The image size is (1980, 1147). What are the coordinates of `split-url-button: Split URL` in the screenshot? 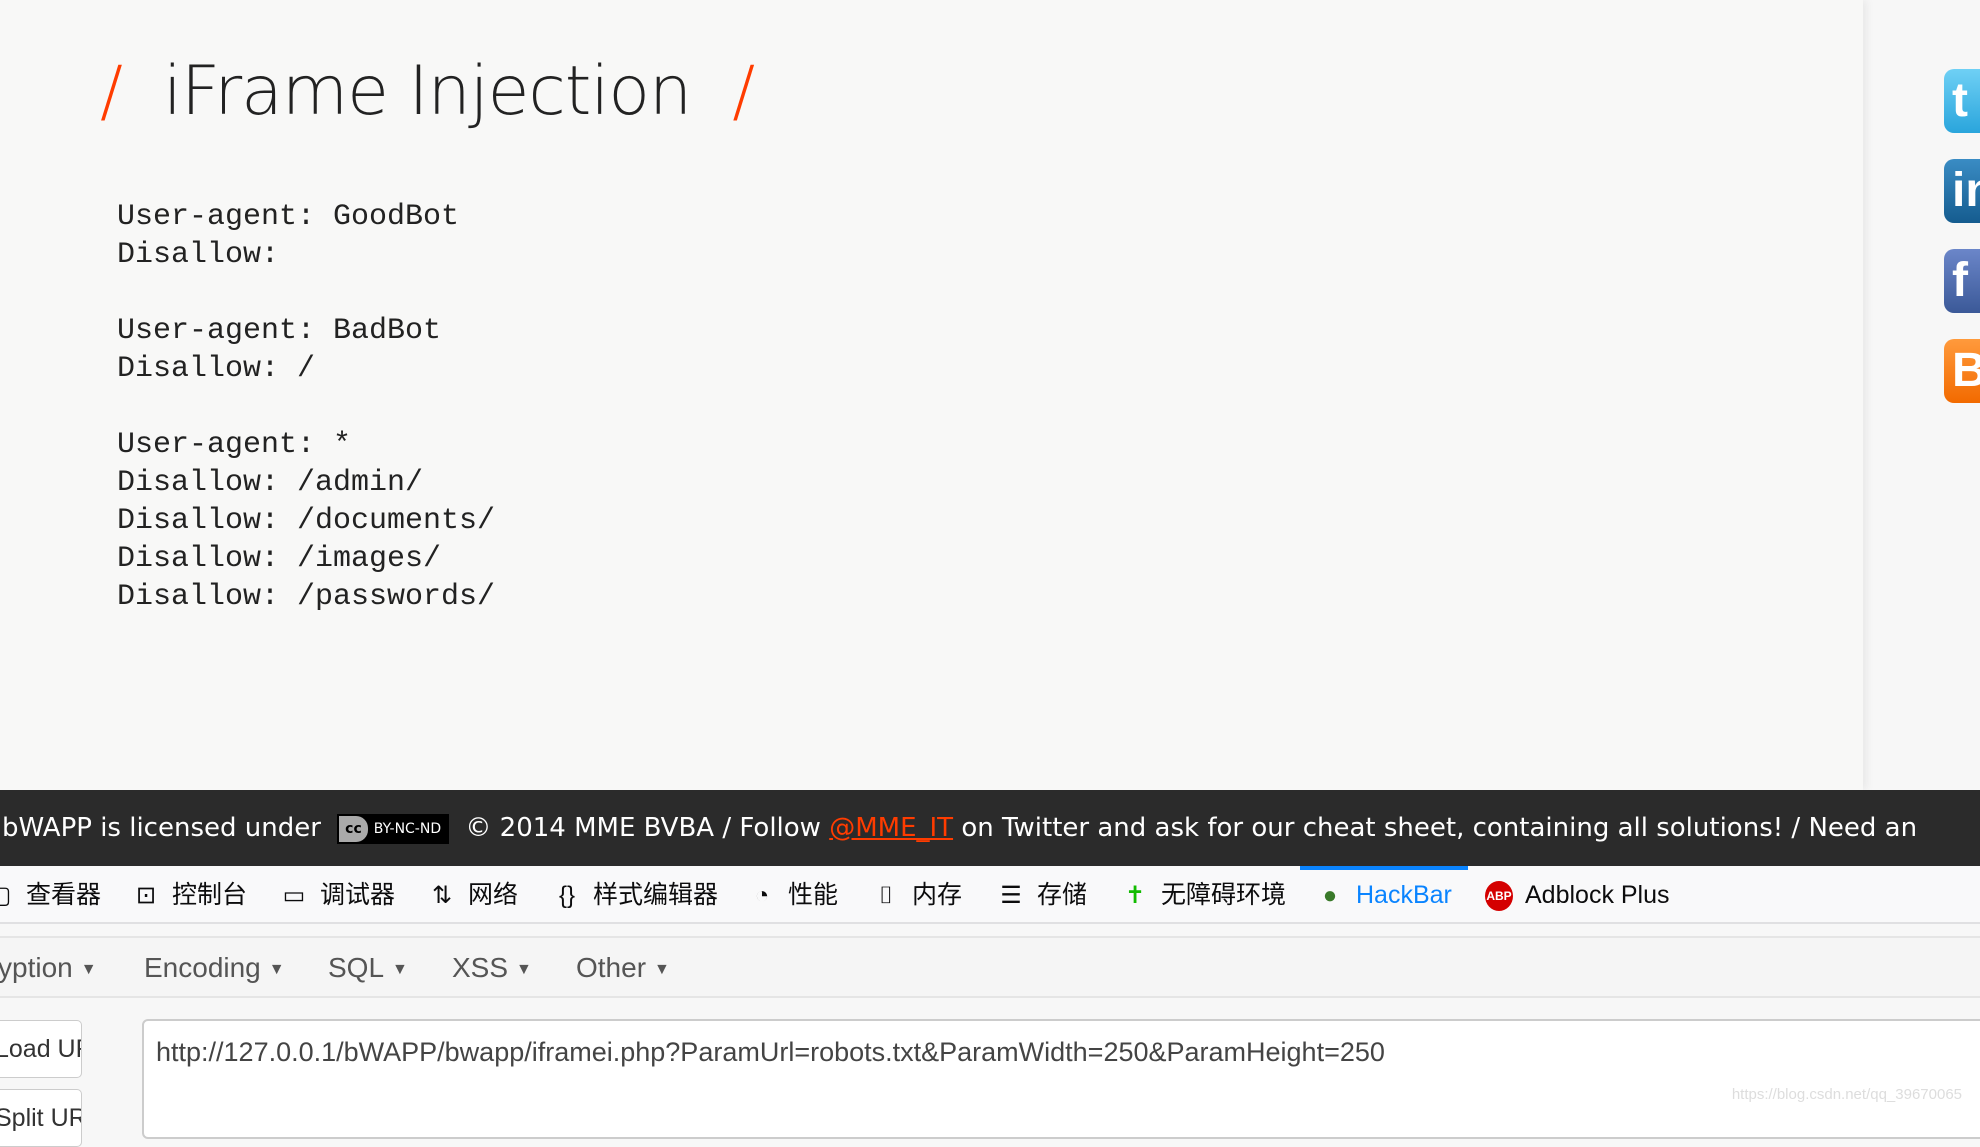 It's located at (41, 1118).